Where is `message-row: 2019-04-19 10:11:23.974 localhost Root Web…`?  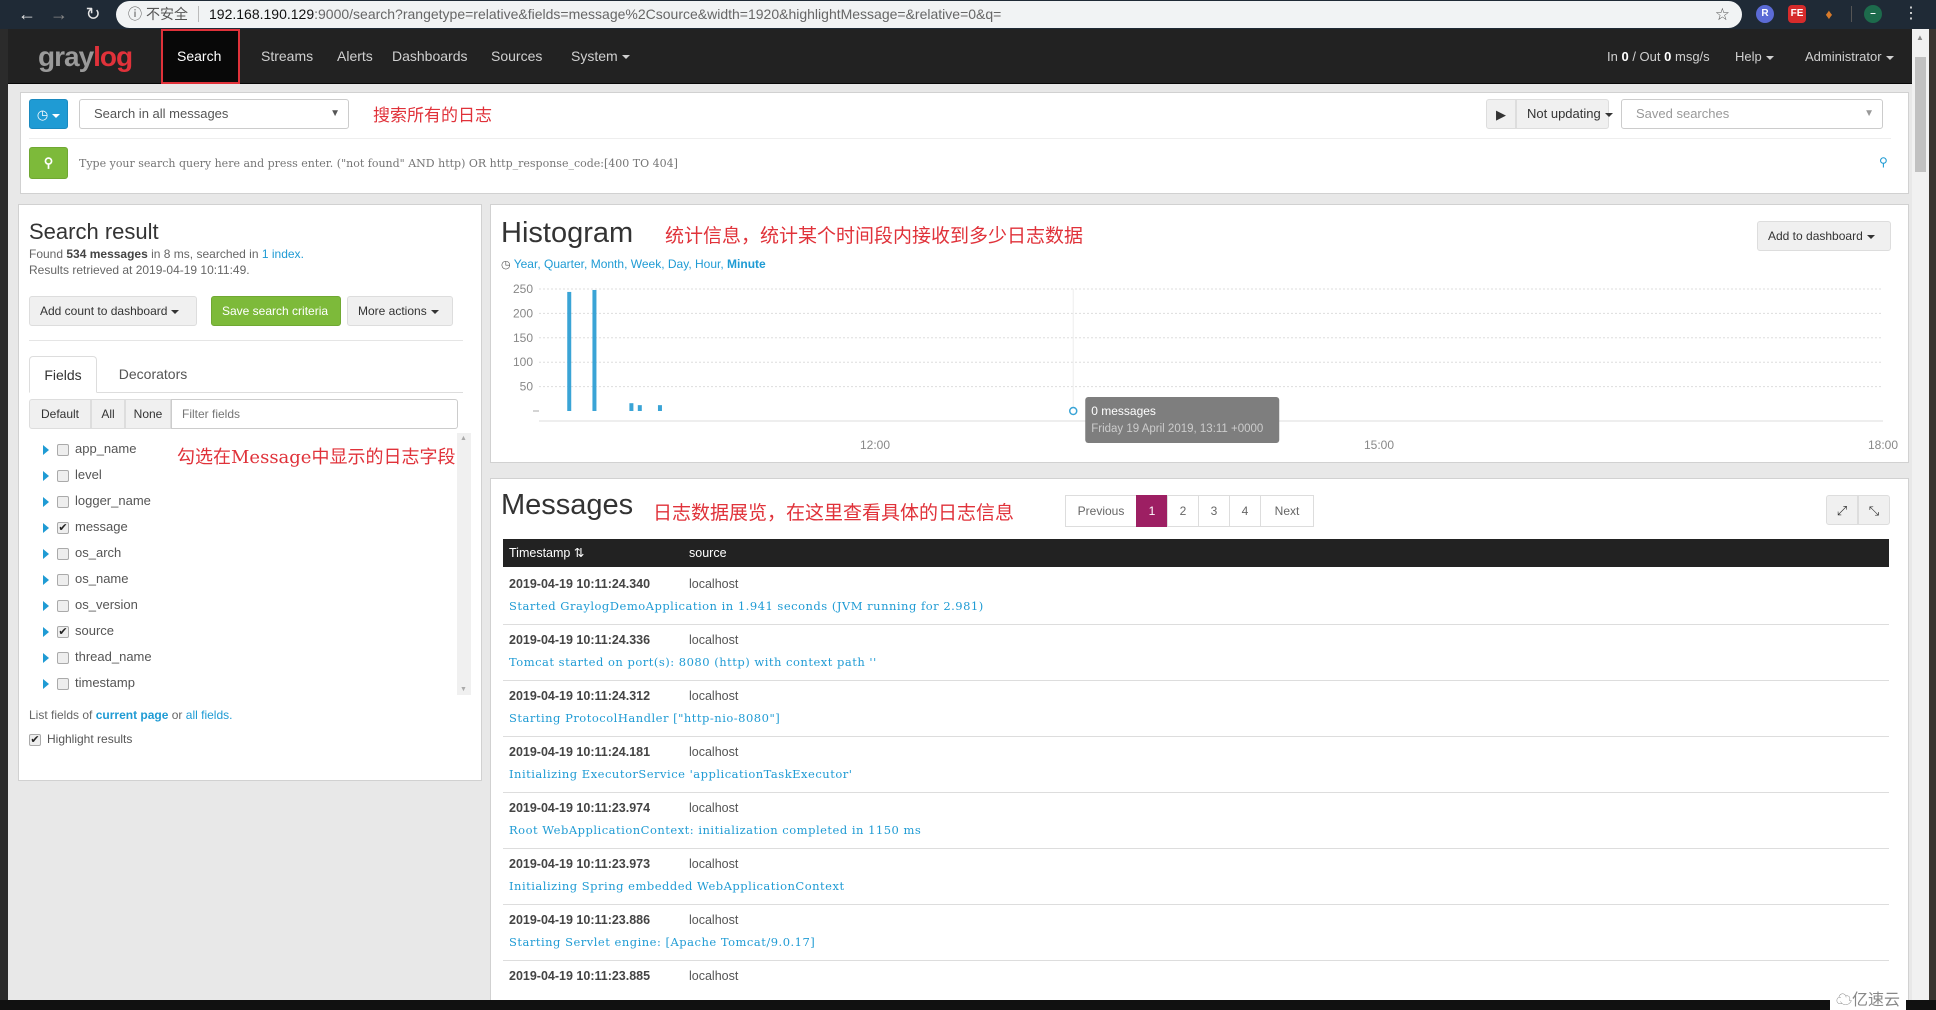
message-row: 2019-04-19 10:11:23.974 localhost Root Web… is located at coordinates (1196, 821).